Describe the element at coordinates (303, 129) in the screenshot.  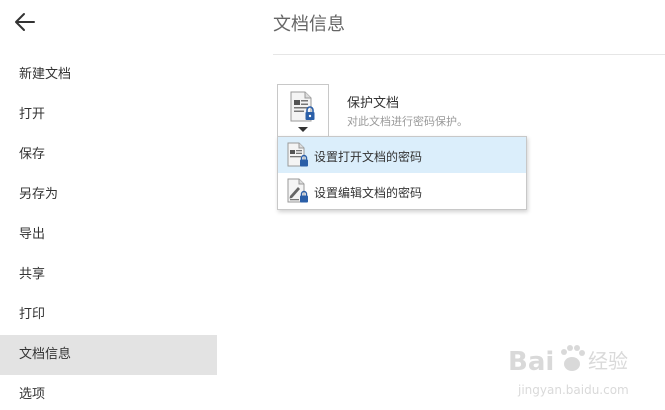
I see `chevron-down-icon` at that location.